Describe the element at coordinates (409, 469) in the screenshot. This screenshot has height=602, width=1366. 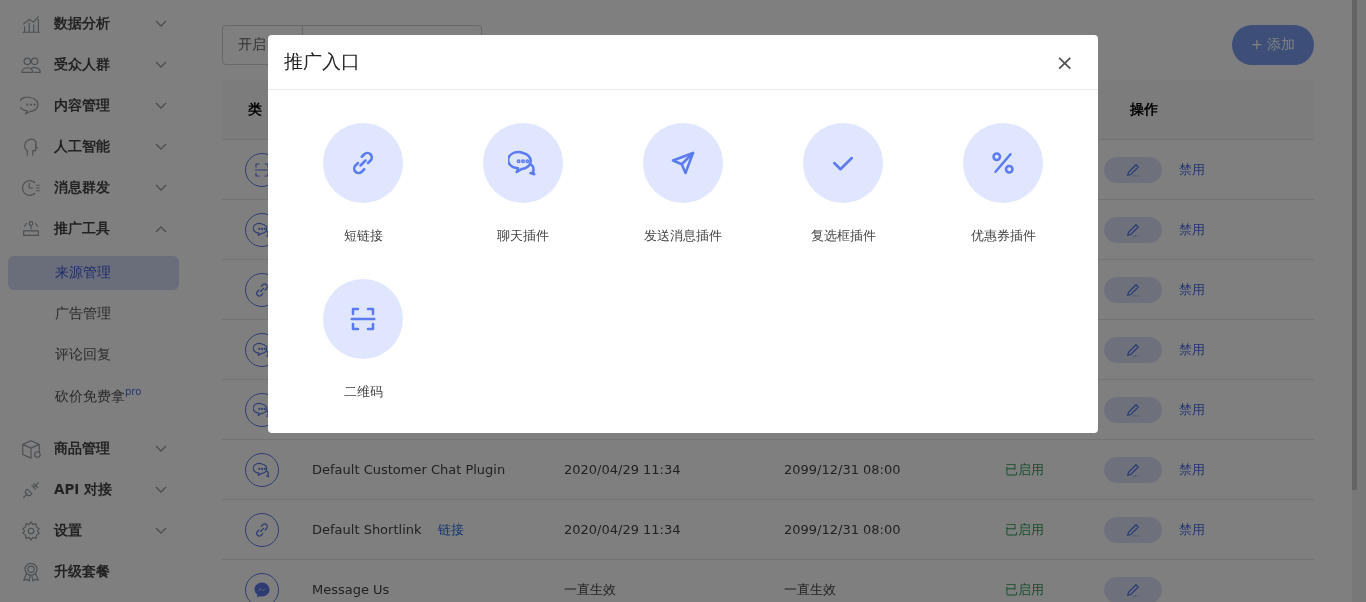
I see `table-cell: Default Customer Chat Plugin` at that location.